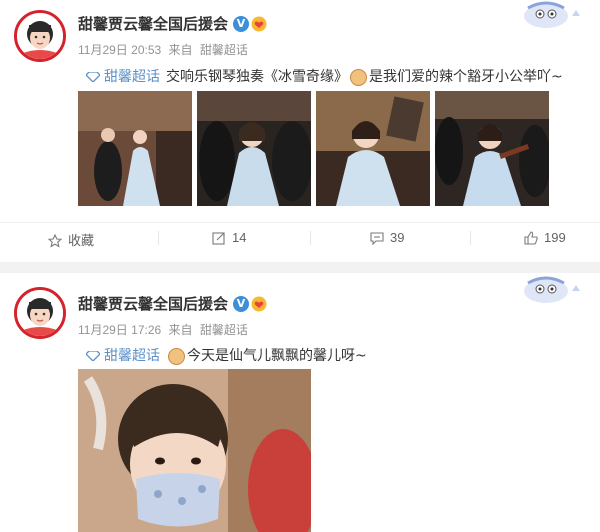 This screenshot has width=600, height=532. I want to click on post-meta: 11月29日 20:53 来自 甜馨超话, so click(165, 49).